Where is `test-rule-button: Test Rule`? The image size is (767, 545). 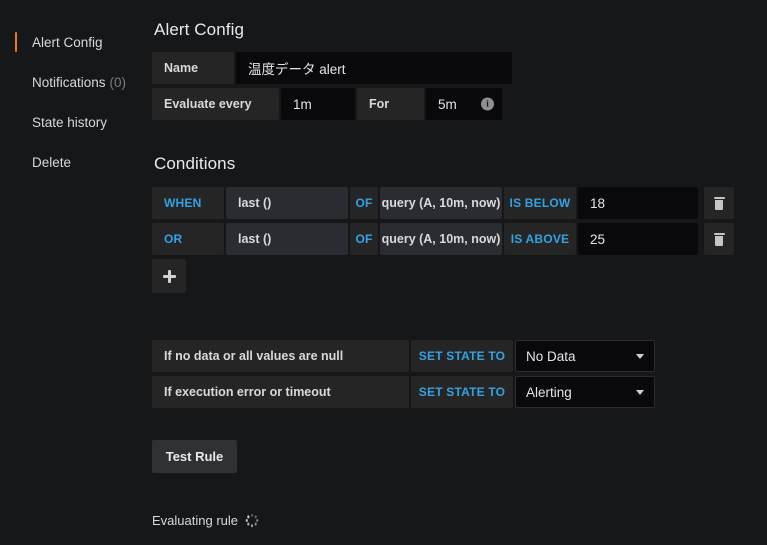 test-rule-button: Test Rule is located at coordinates (194, 456).